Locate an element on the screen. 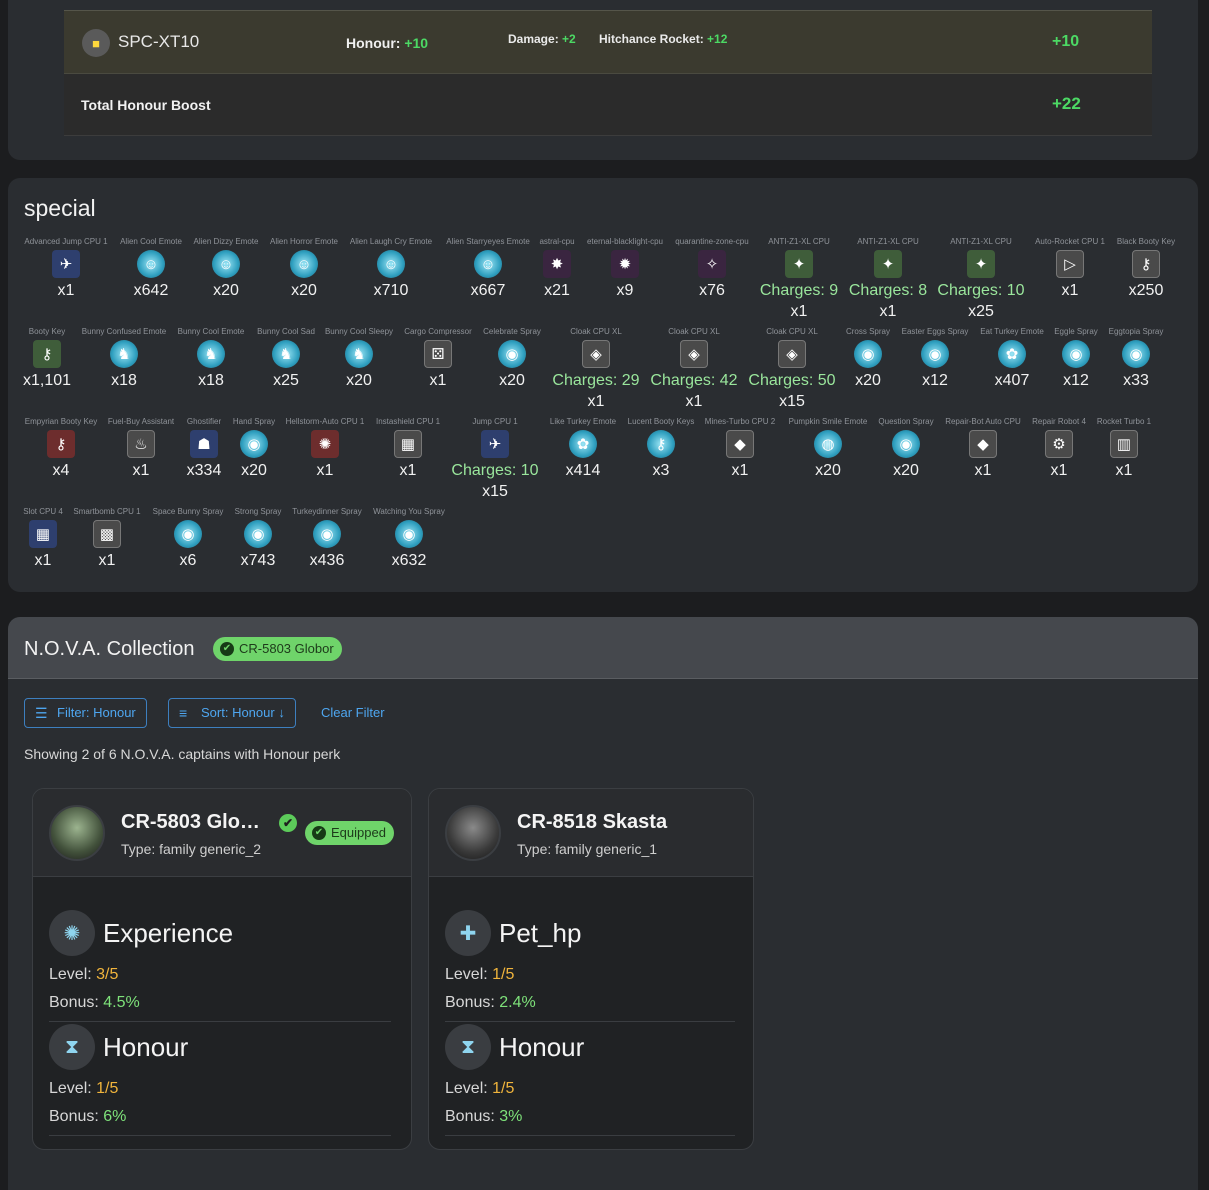  auto-rocket-cpu-icon: ▷ is located at coordinates (1070, 264).